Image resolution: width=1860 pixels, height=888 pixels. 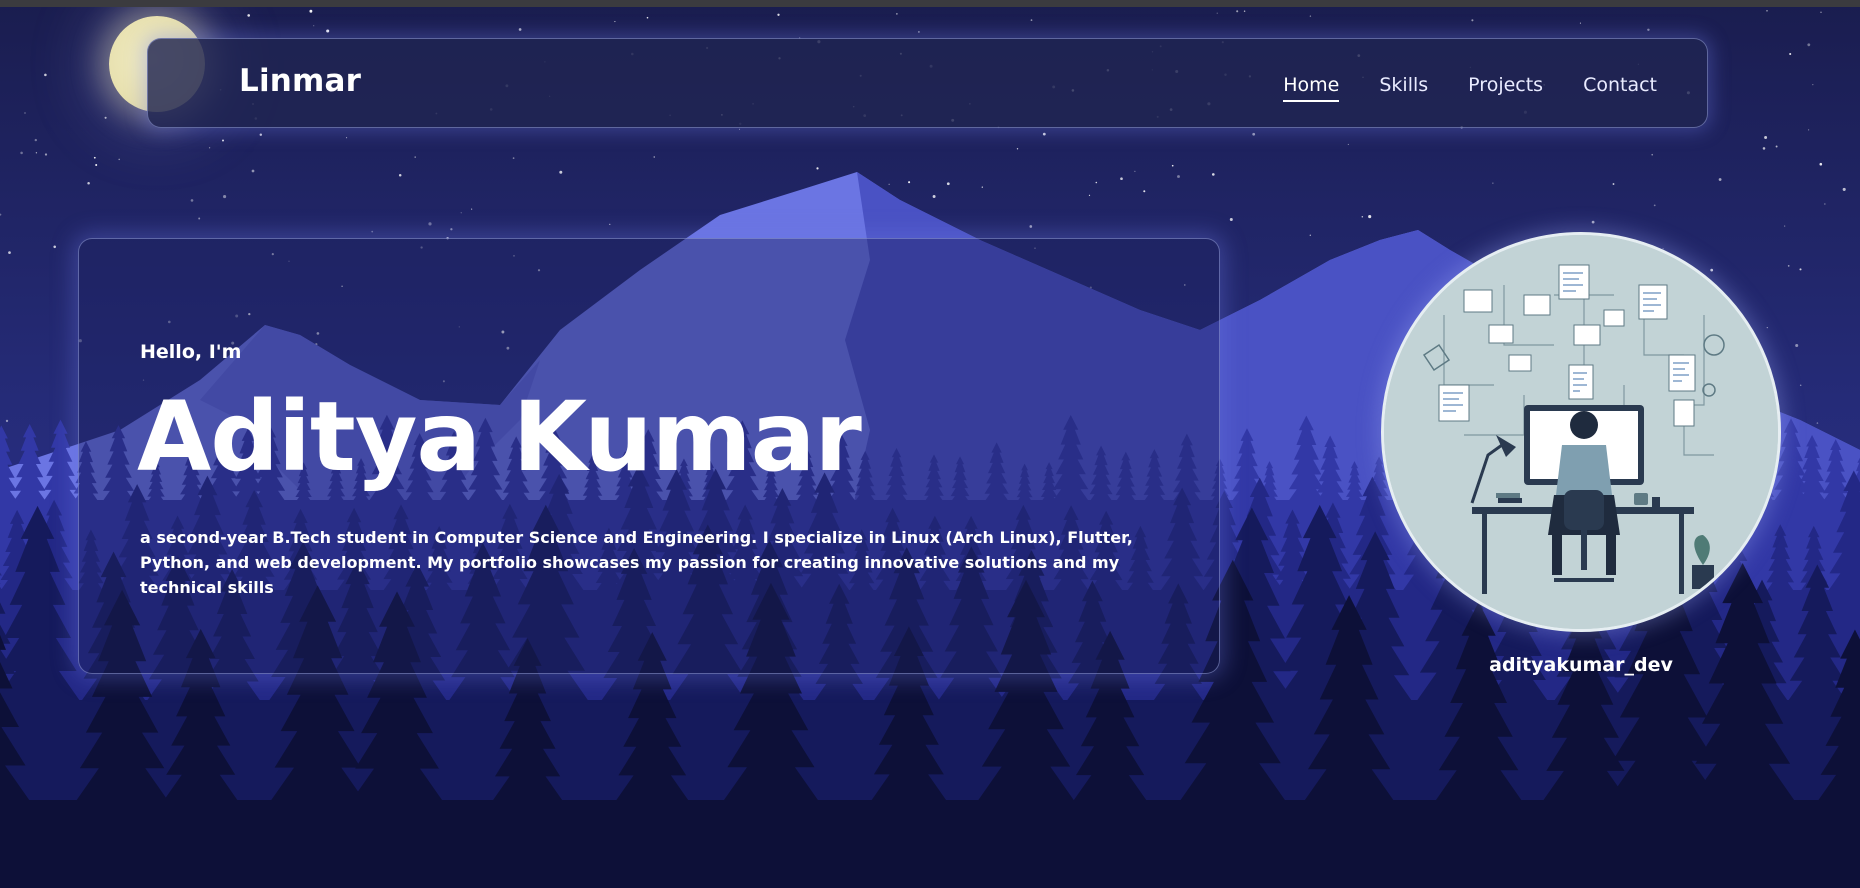 What do you see at coordinates (1403, 88) in the screenshot?
I see `nav-link-skills: Skills` at bounding box center [1403, 88].